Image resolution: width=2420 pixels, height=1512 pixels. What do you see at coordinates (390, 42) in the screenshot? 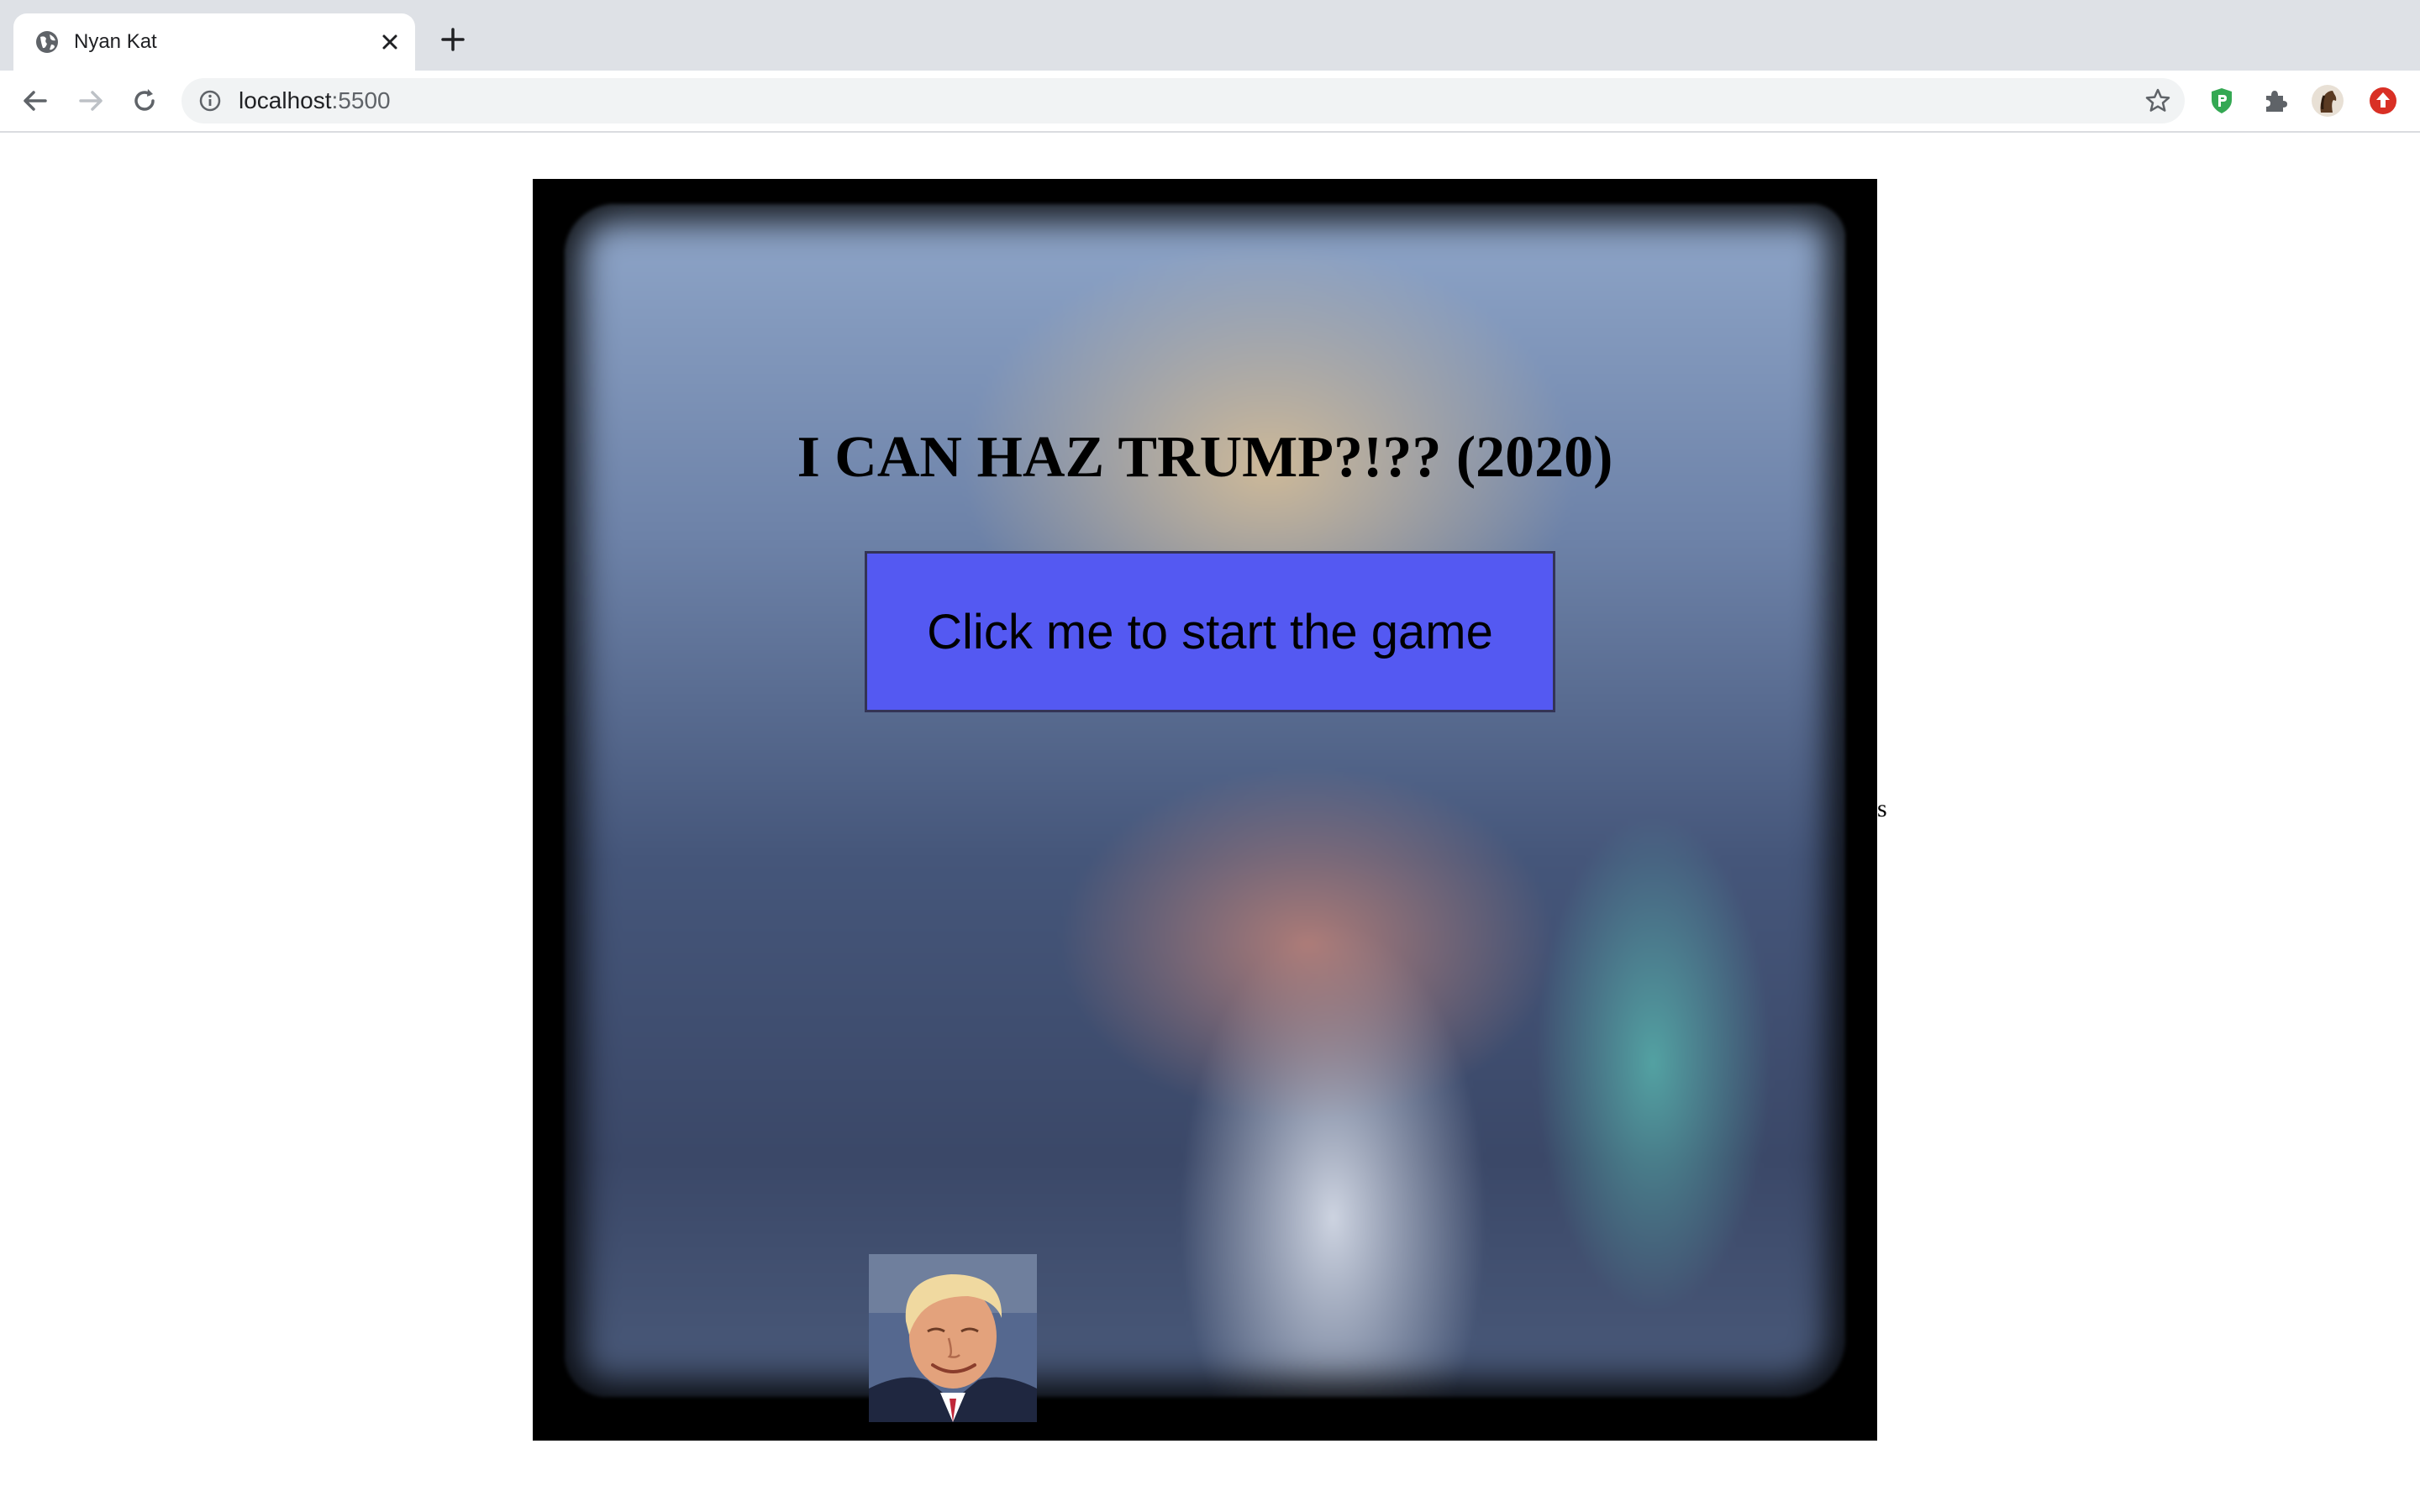
I see `close-icon` at bounding box center [390, 42].